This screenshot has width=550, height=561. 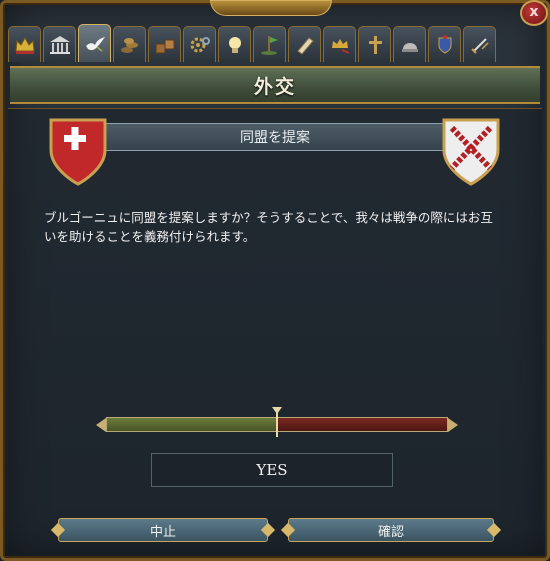 I want to click on confirm-button-label: 確認, so click(x=390, y=532).